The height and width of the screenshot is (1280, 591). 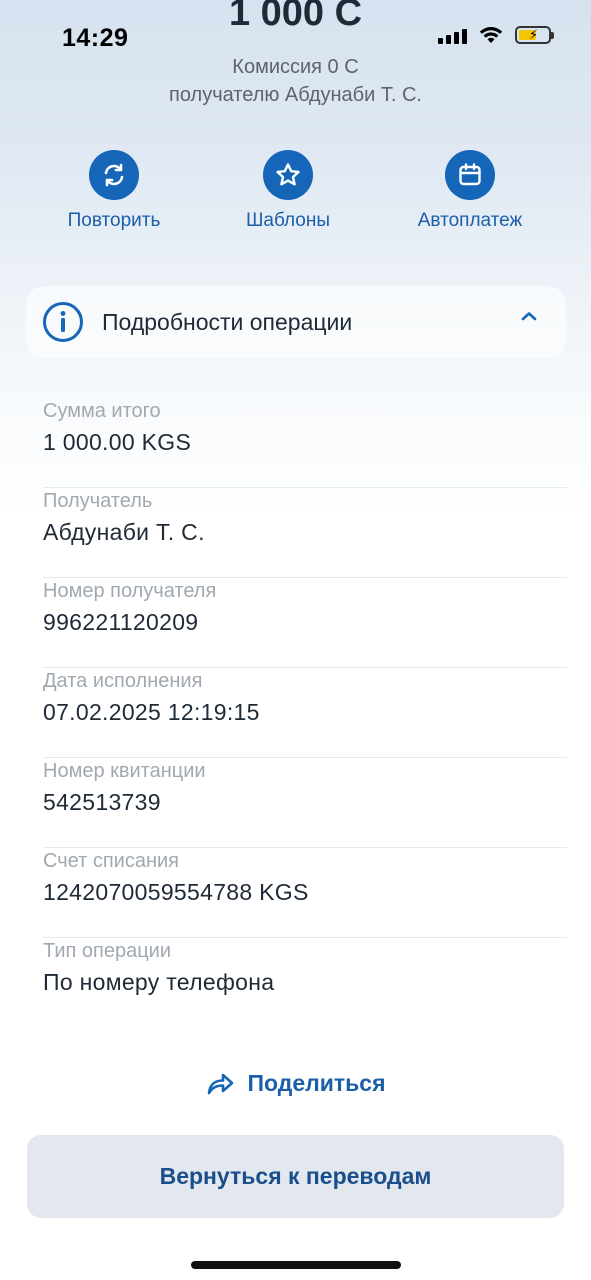 What do you see at coordinates (114, 175) in the screenshot?
I see `repeat-icon` at bounding box center [114, 175].